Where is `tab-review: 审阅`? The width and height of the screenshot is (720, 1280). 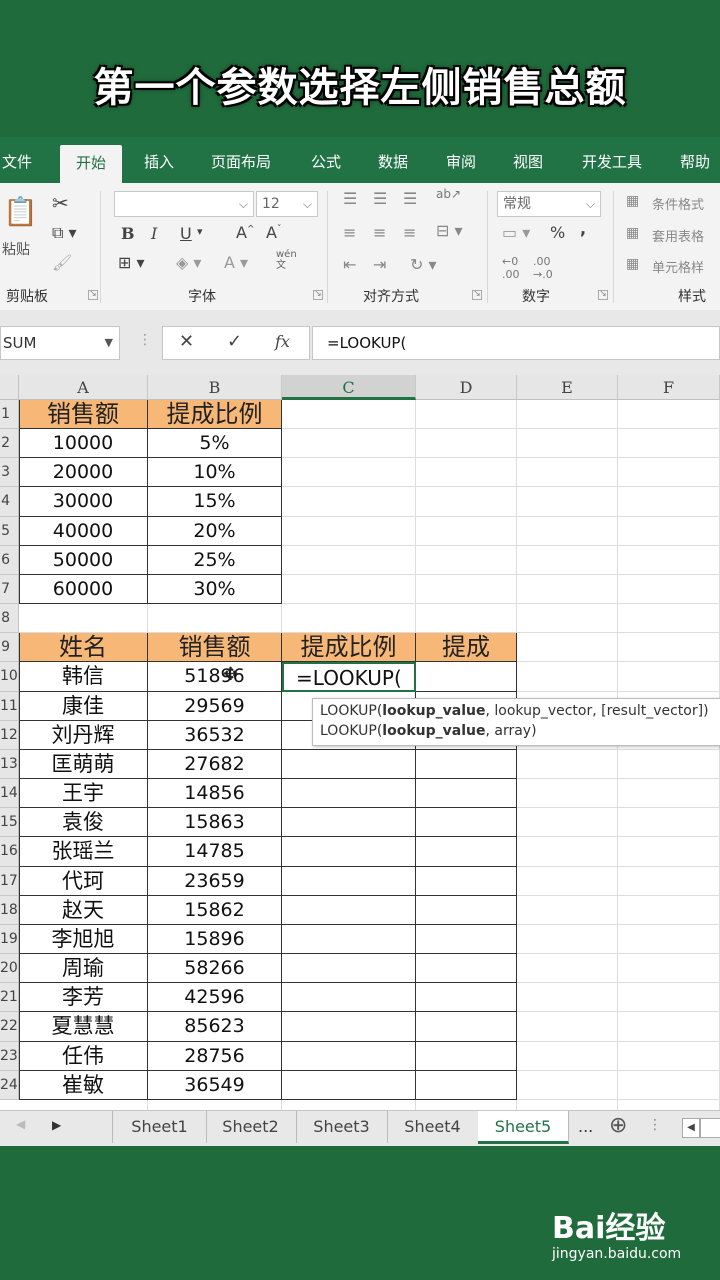 tab-review: 审阅 is located at coordinates (461, 160).